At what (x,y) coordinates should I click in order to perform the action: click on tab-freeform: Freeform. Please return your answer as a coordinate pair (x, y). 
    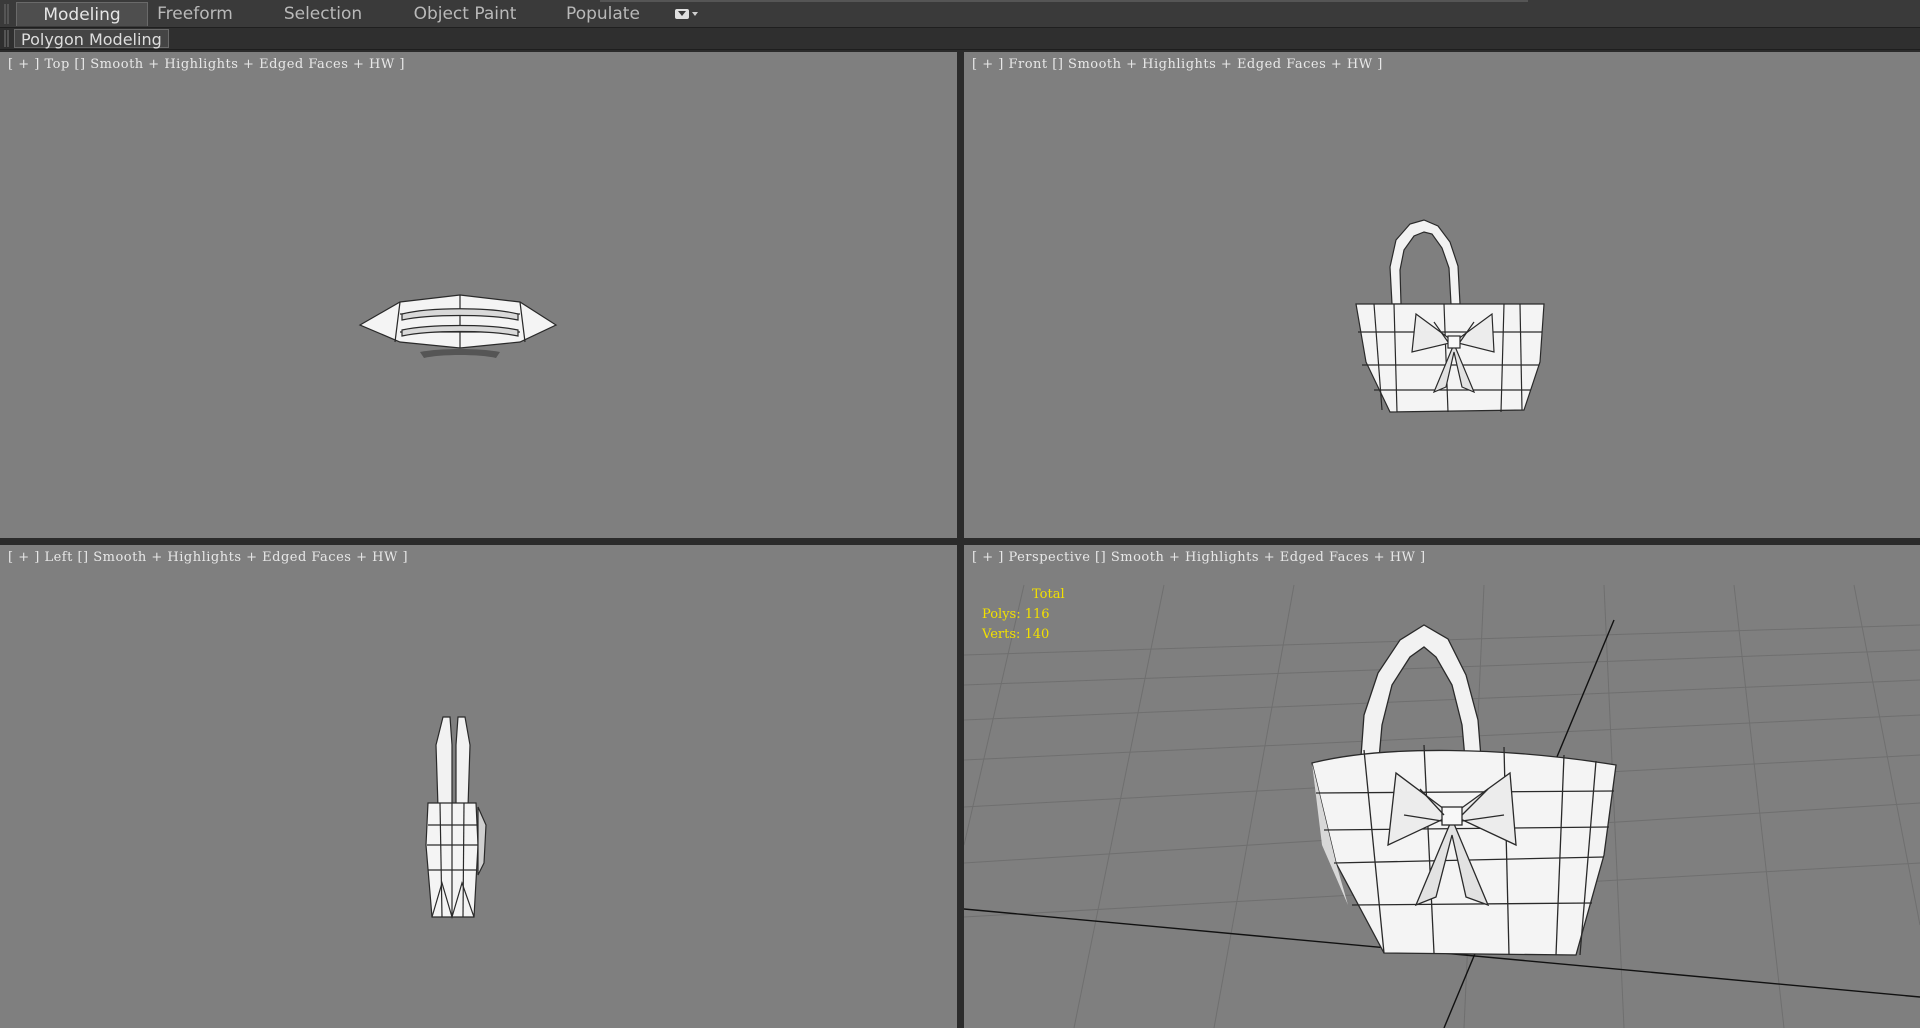
    Looking at the image, I should click on (195, 14).